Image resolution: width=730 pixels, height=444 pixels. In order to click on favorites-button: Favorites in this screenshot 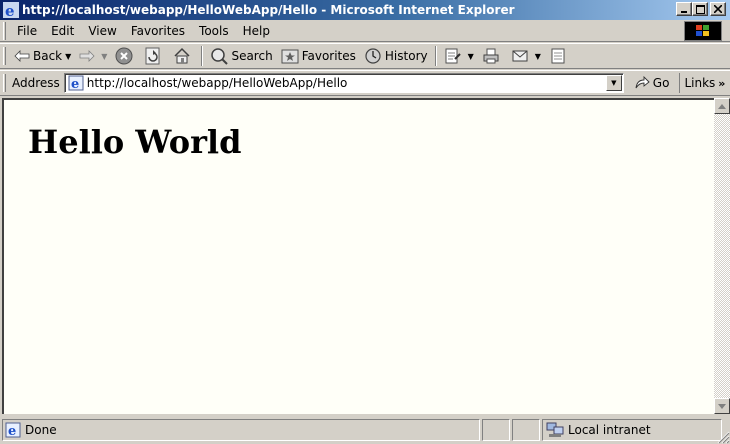, I will do `click(318, 56)`.